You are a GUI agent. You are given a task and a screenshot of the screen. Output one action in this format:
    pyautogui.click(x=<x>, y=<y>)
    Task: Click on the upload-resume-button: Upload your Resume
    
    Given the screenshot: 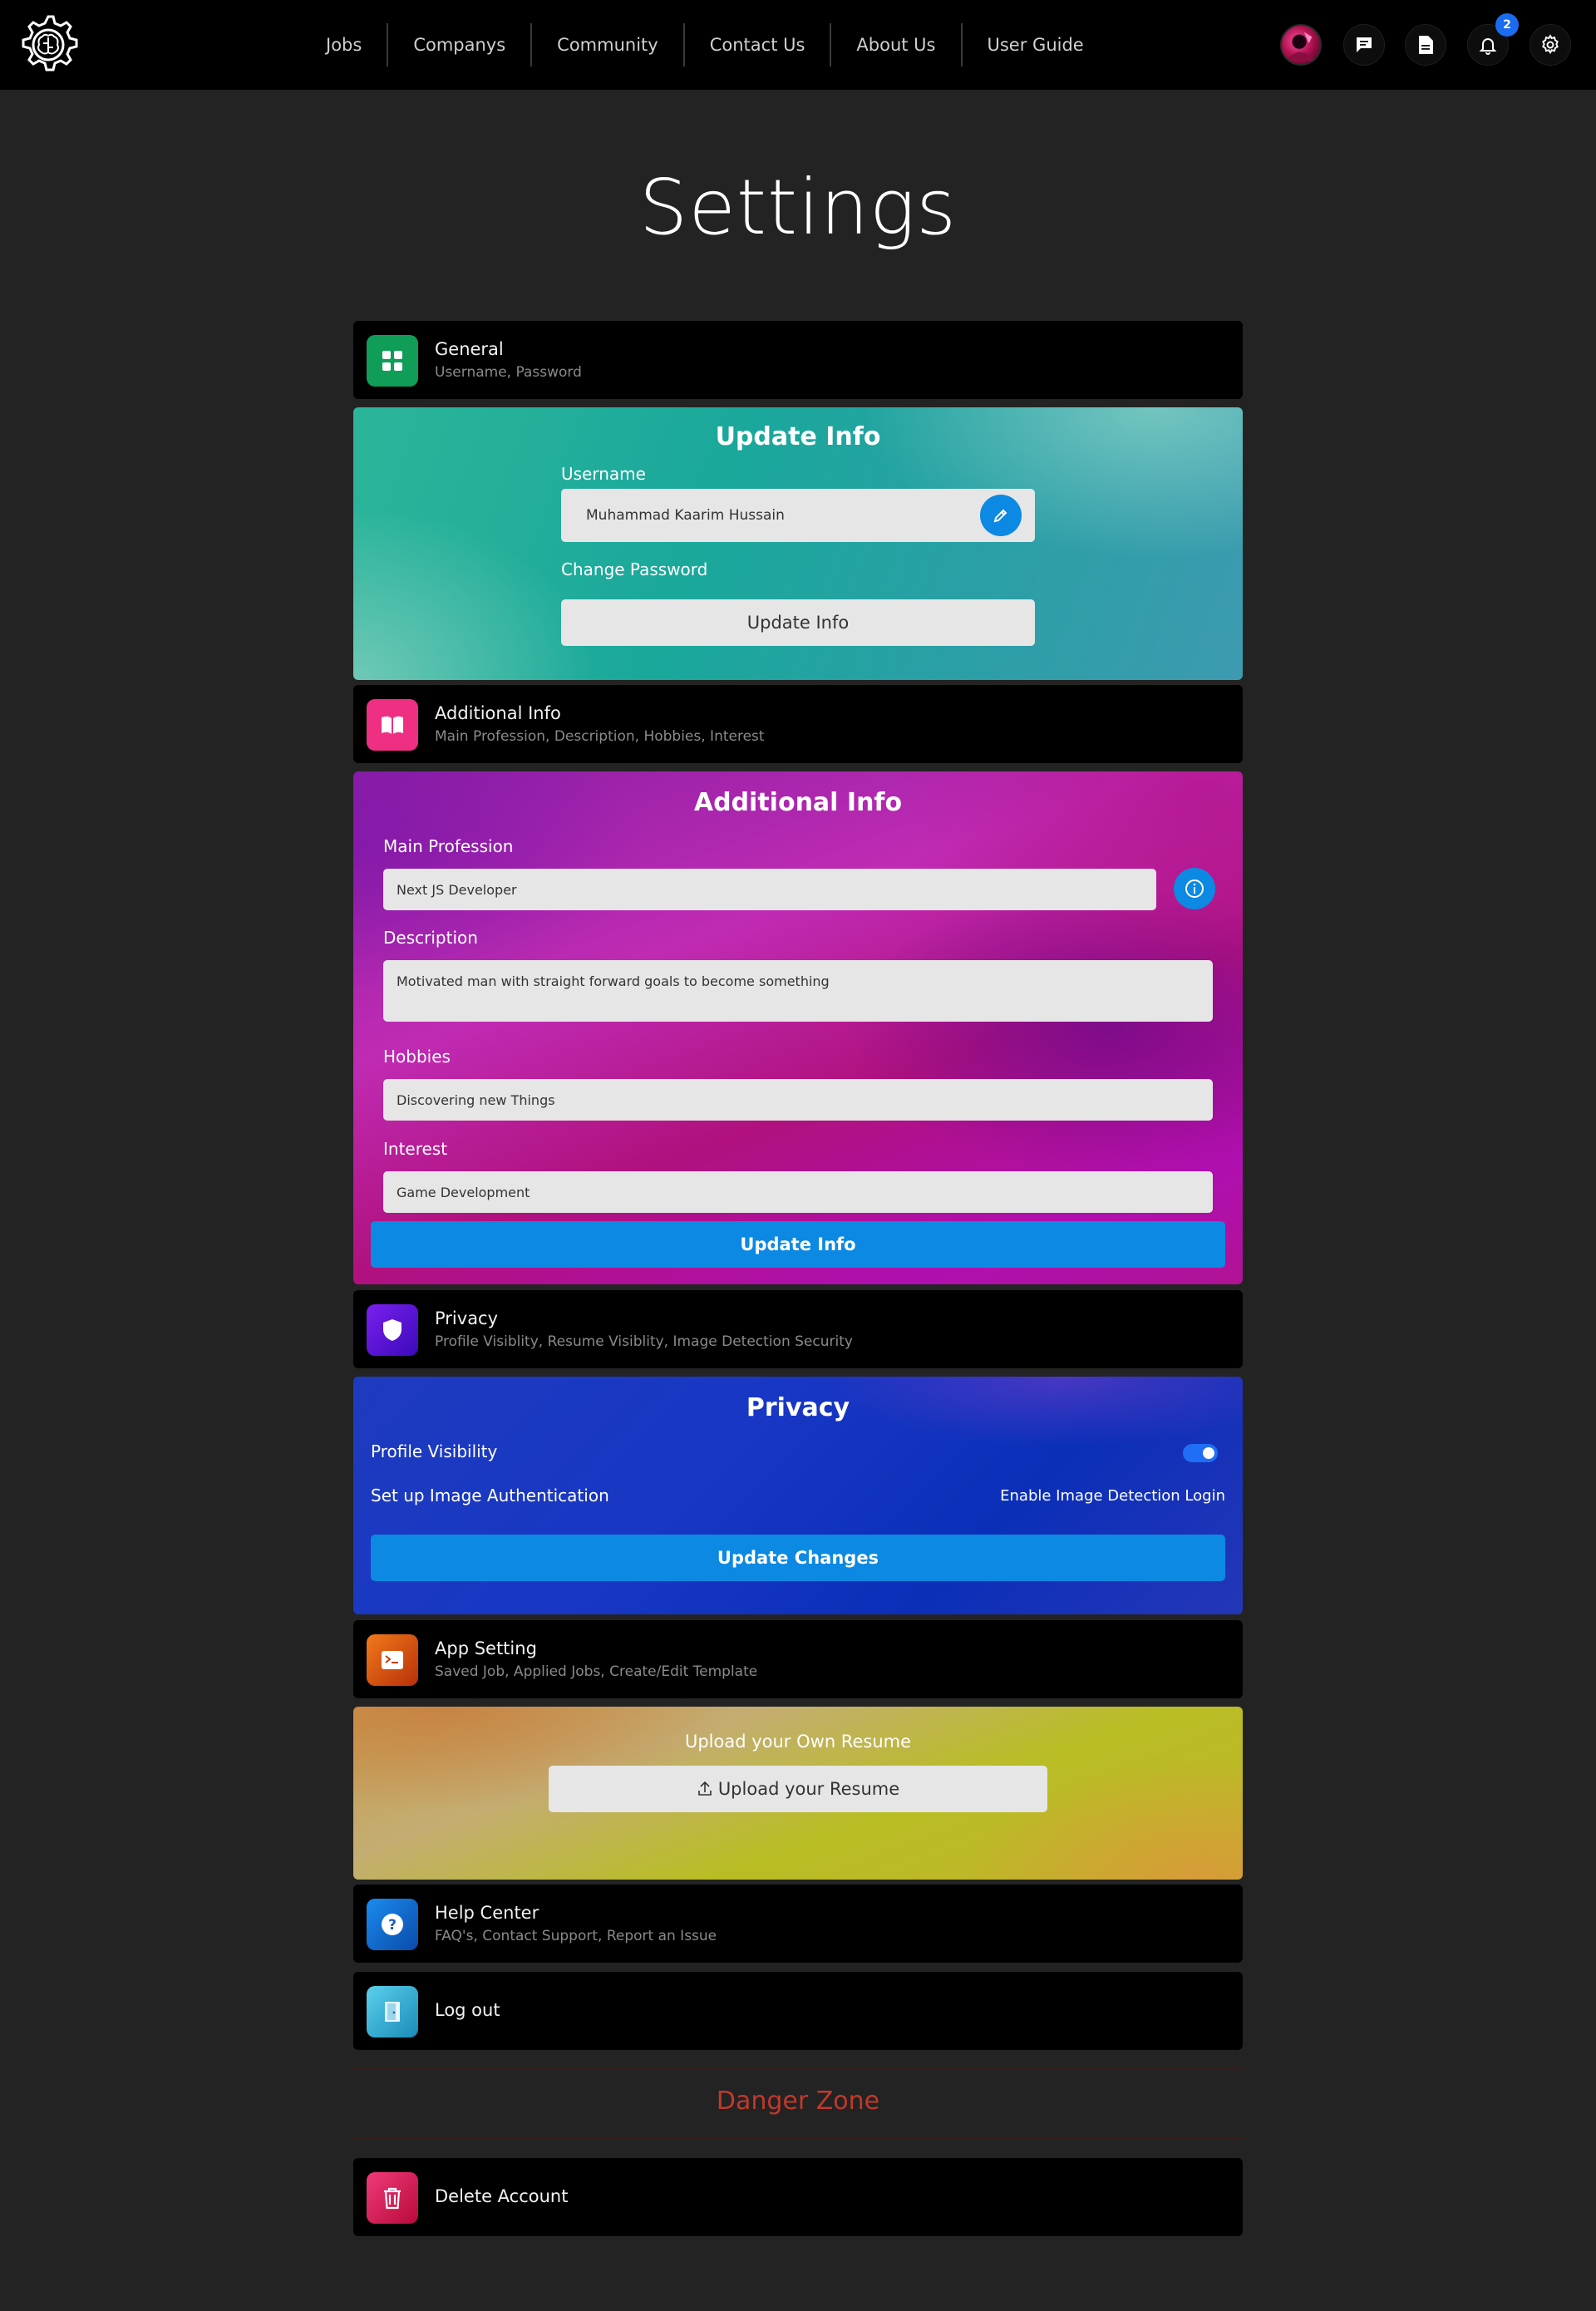 What is the action you would take?
    pyautogui.click(x=798, y=1789)
    